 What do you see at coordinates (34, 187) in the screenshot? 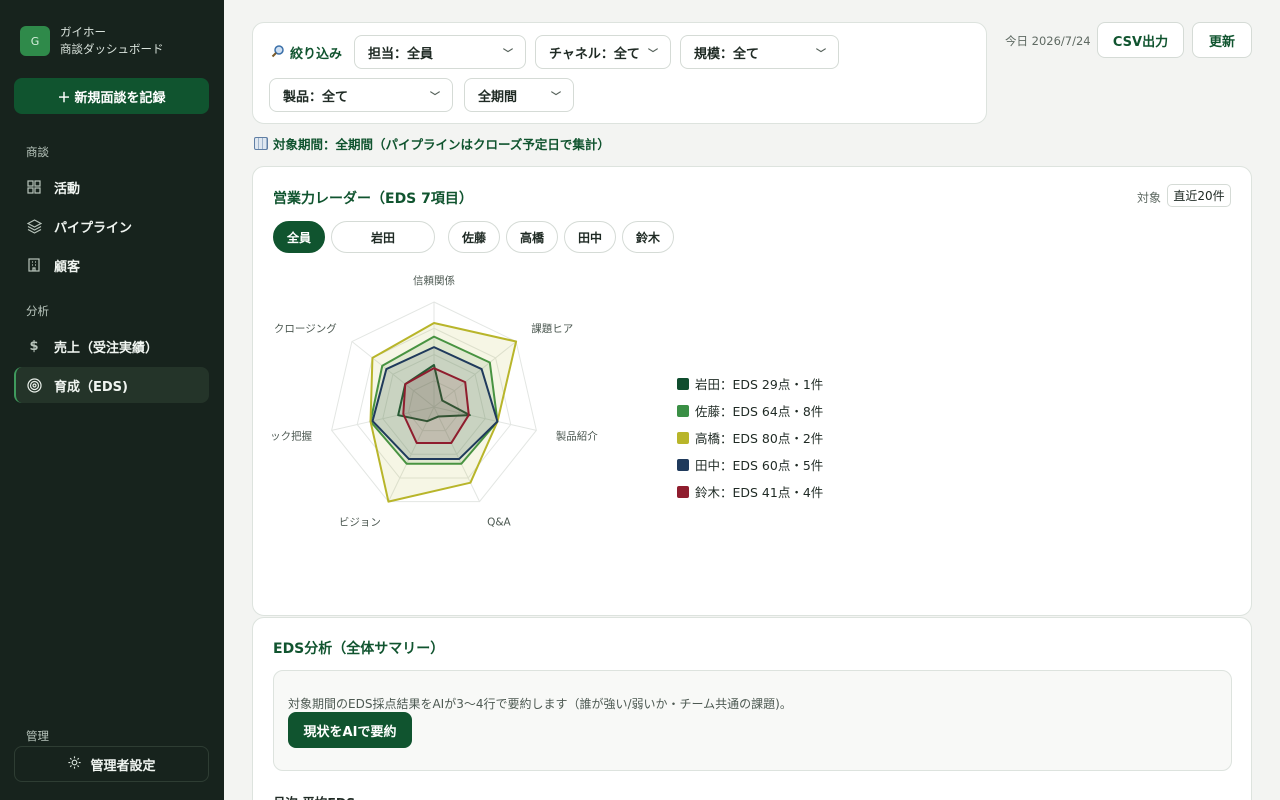
I see `grid-icon` at bounding box center [34, 187].